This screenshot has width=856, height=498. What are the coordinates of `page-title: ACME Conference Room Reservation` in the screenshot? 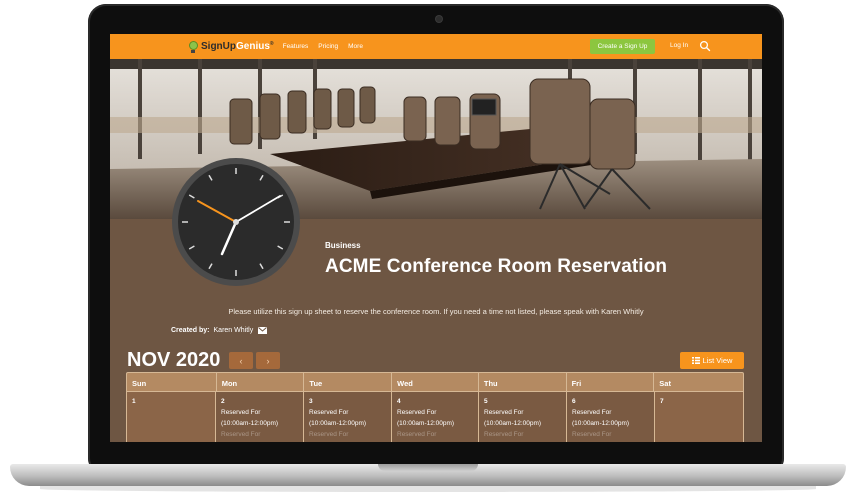 It's located at (496, 266).